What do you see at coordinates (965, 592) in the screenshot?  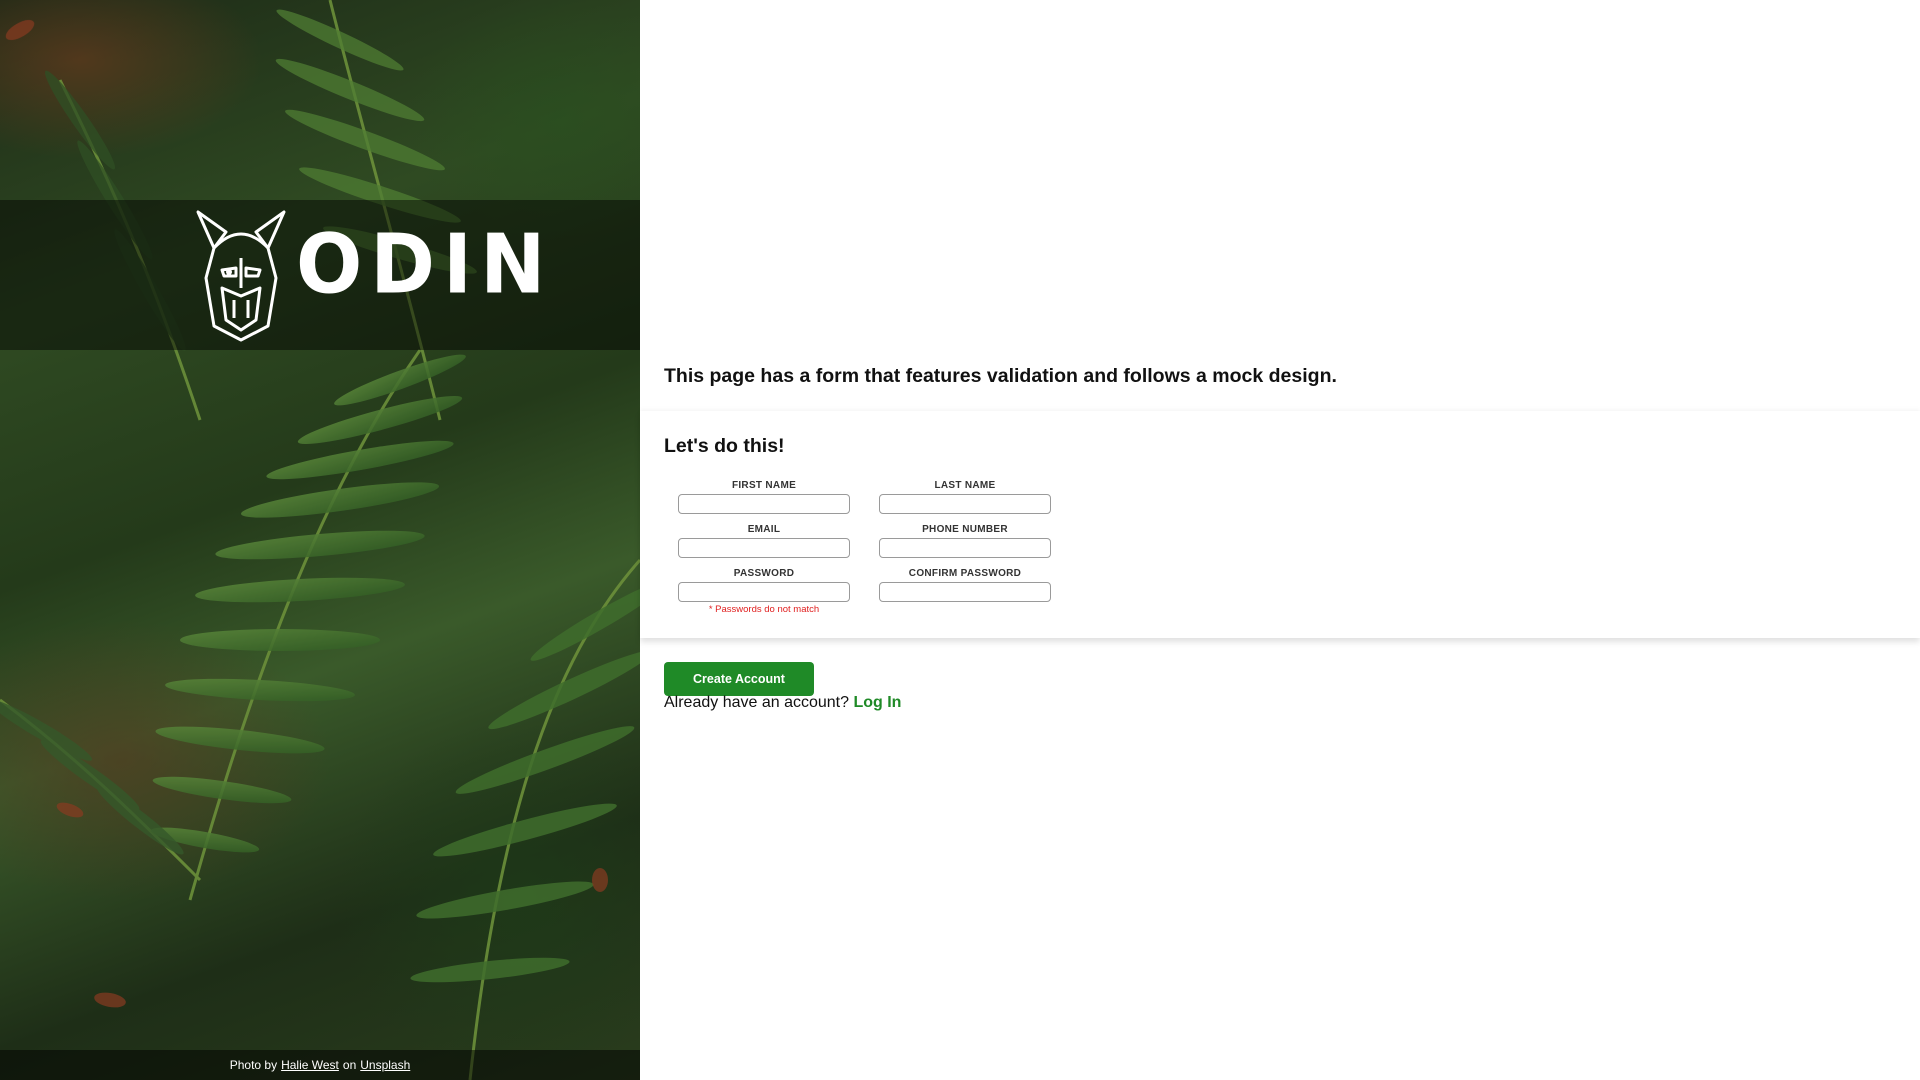 I see `confirm-password-input` at bounding box center [965, 592].